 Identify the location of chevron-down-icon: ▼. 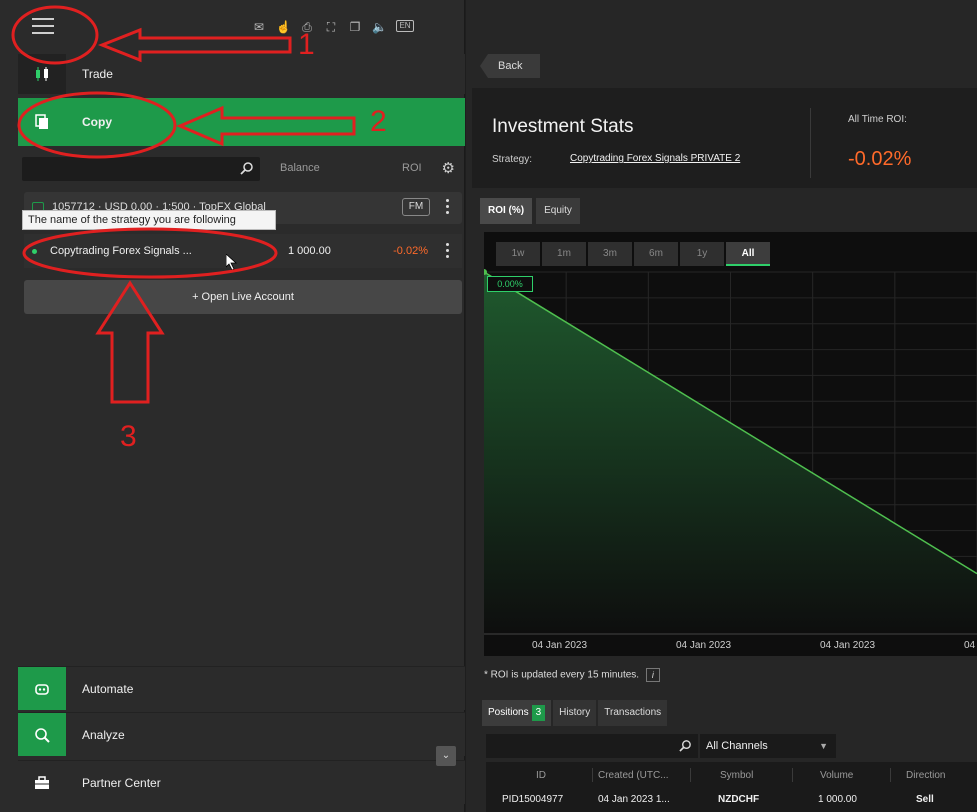
(823, 746).